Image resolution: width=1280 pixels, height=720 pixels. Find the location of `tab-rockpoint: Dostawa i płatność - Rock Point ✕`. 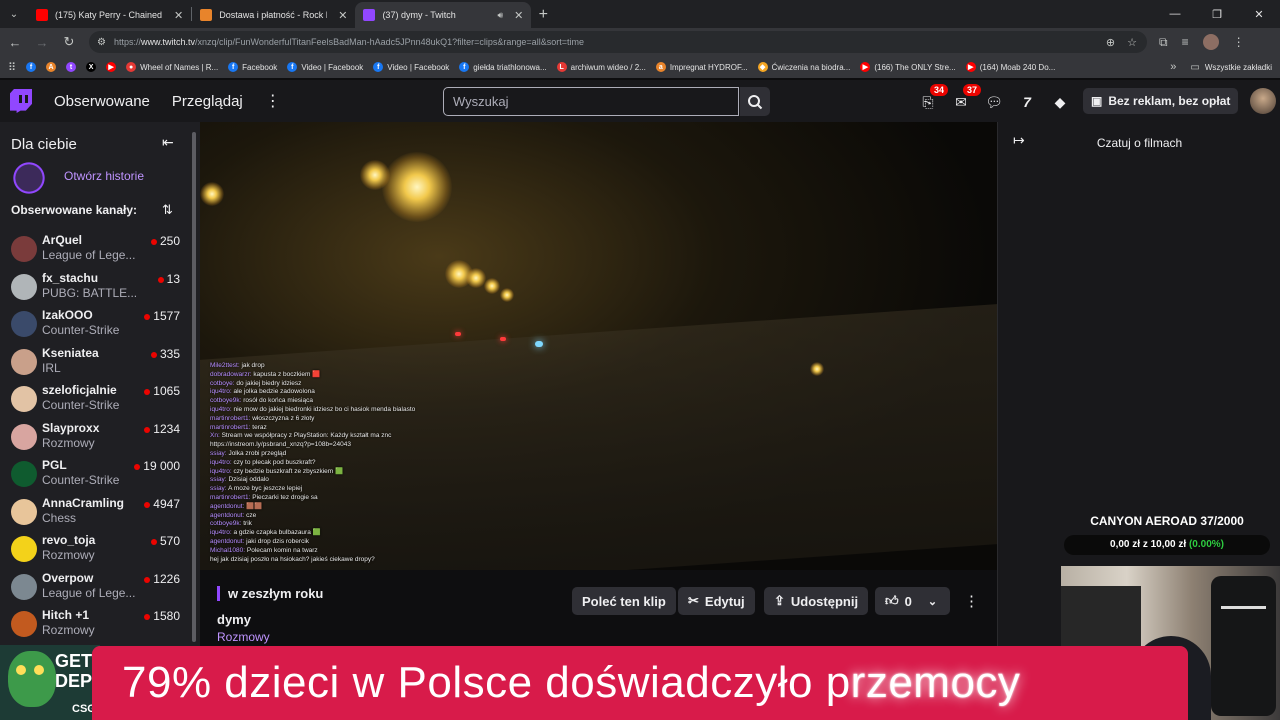

tab-rockpoint: Dostawa i płatność - Rock Point ✕ is located at coordinates (273, 15).